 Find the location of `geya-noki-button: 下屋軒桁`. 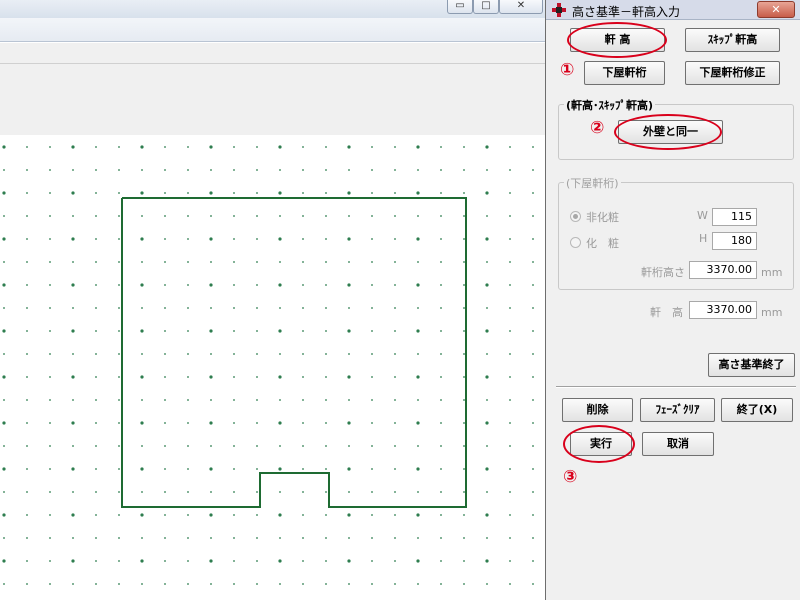

geya-noki-button: 下屋軒桁 is located at coordinates (624, 73).